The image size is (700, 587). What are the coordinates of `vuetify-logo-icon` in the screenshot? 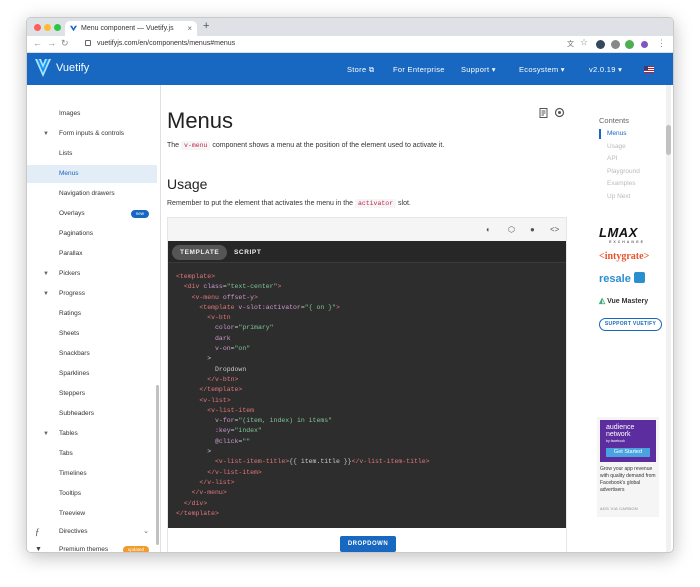 It's located at (43, 68).